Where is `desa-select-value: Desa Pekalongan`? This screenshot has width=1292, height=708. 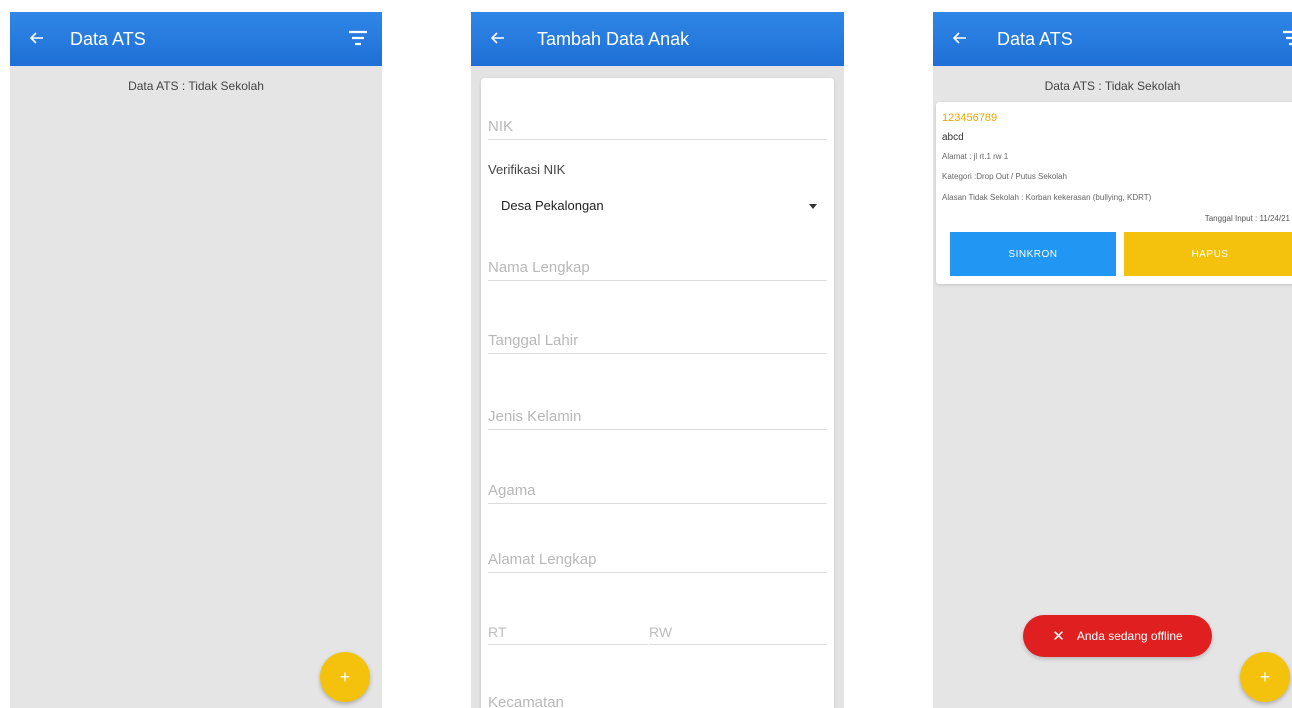 desa-select-value: Desa Pekalongan is located at coordinates (552, 205).